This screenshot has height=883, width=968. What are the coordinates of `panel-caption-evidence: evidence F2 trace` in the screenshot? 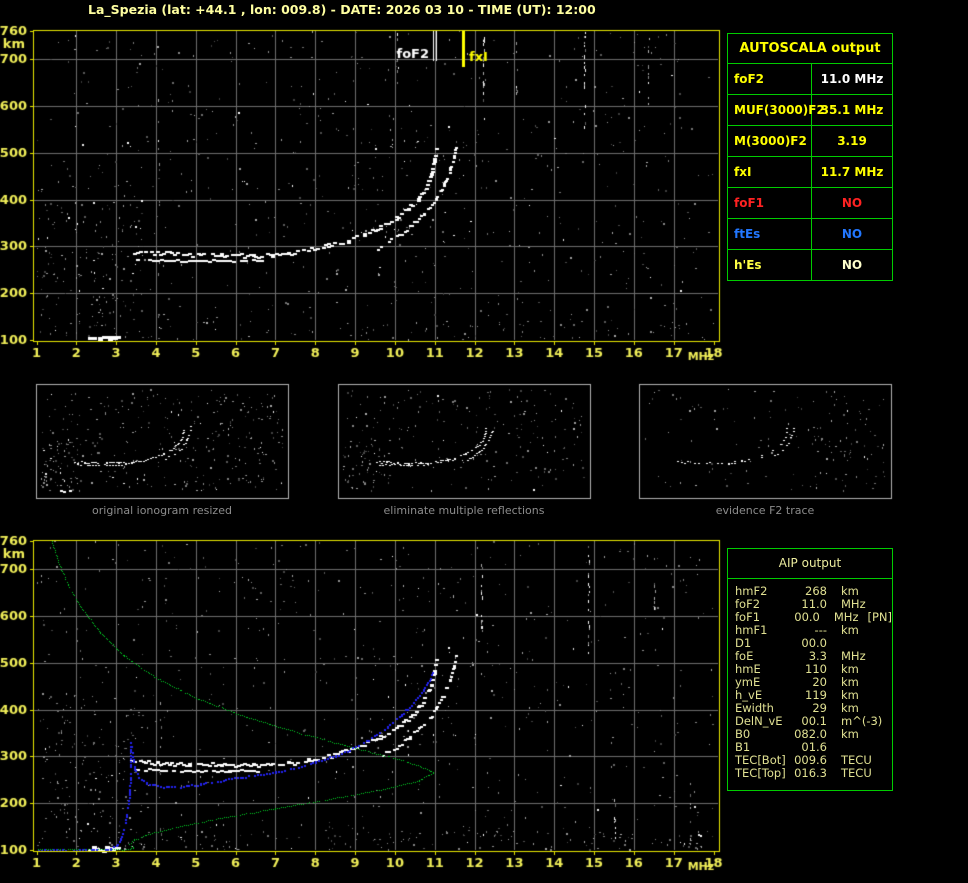 It's located at (765, 510).